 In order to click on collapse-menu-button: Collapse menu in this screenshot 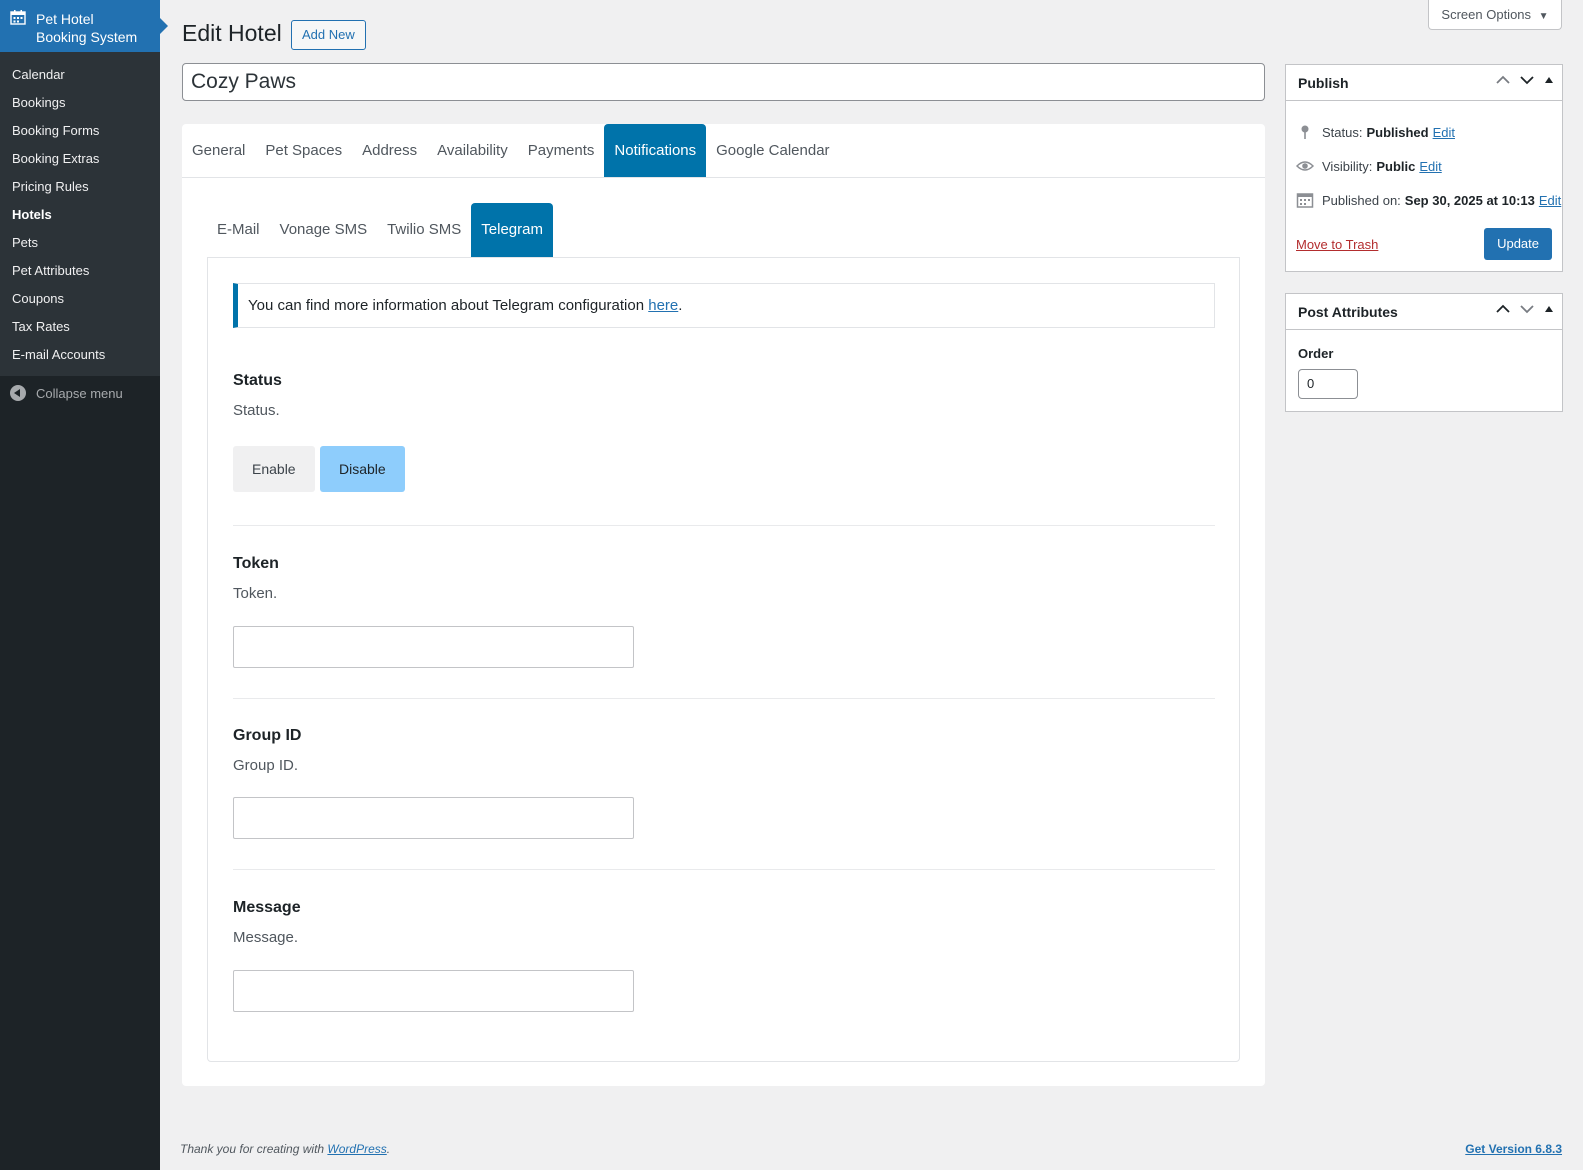, I will do `click(80, 393)`.